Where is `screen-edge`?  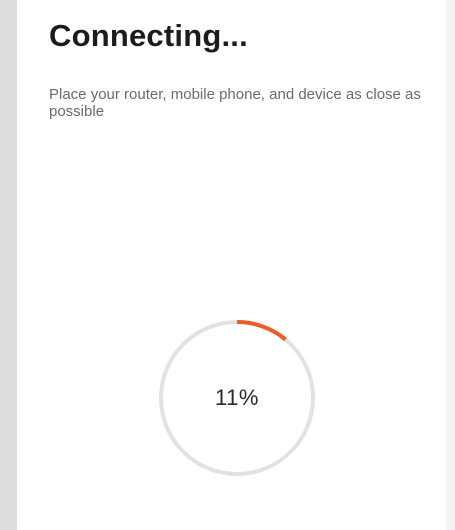 screen-edge is located at coordinates (450, 265).